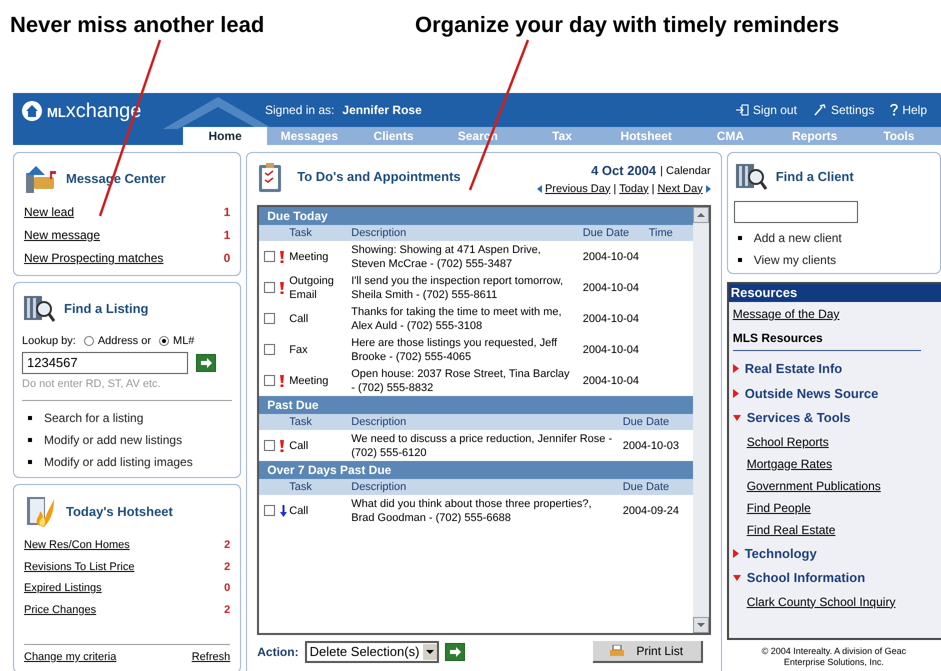 The height and width of the screenshot is (671, 941). Describe the element at coordinates (476, 216) in the screenshot. I see `section-header: Due Today` at that location.